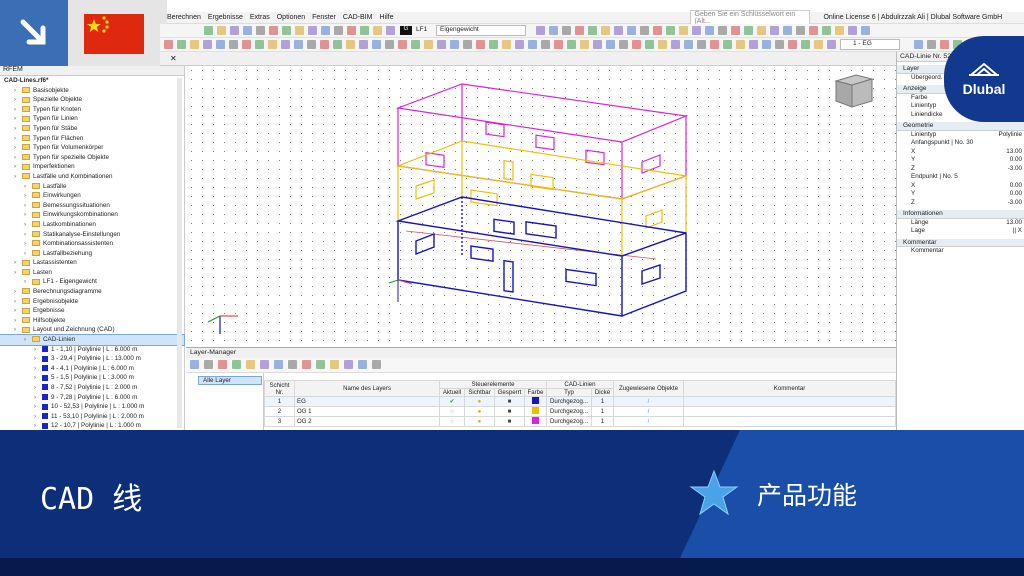  Describe the element at coordinates (92, 215) in the screenshot. I see `nav-tree-item: › Einwirkungskombinationen` at that location.